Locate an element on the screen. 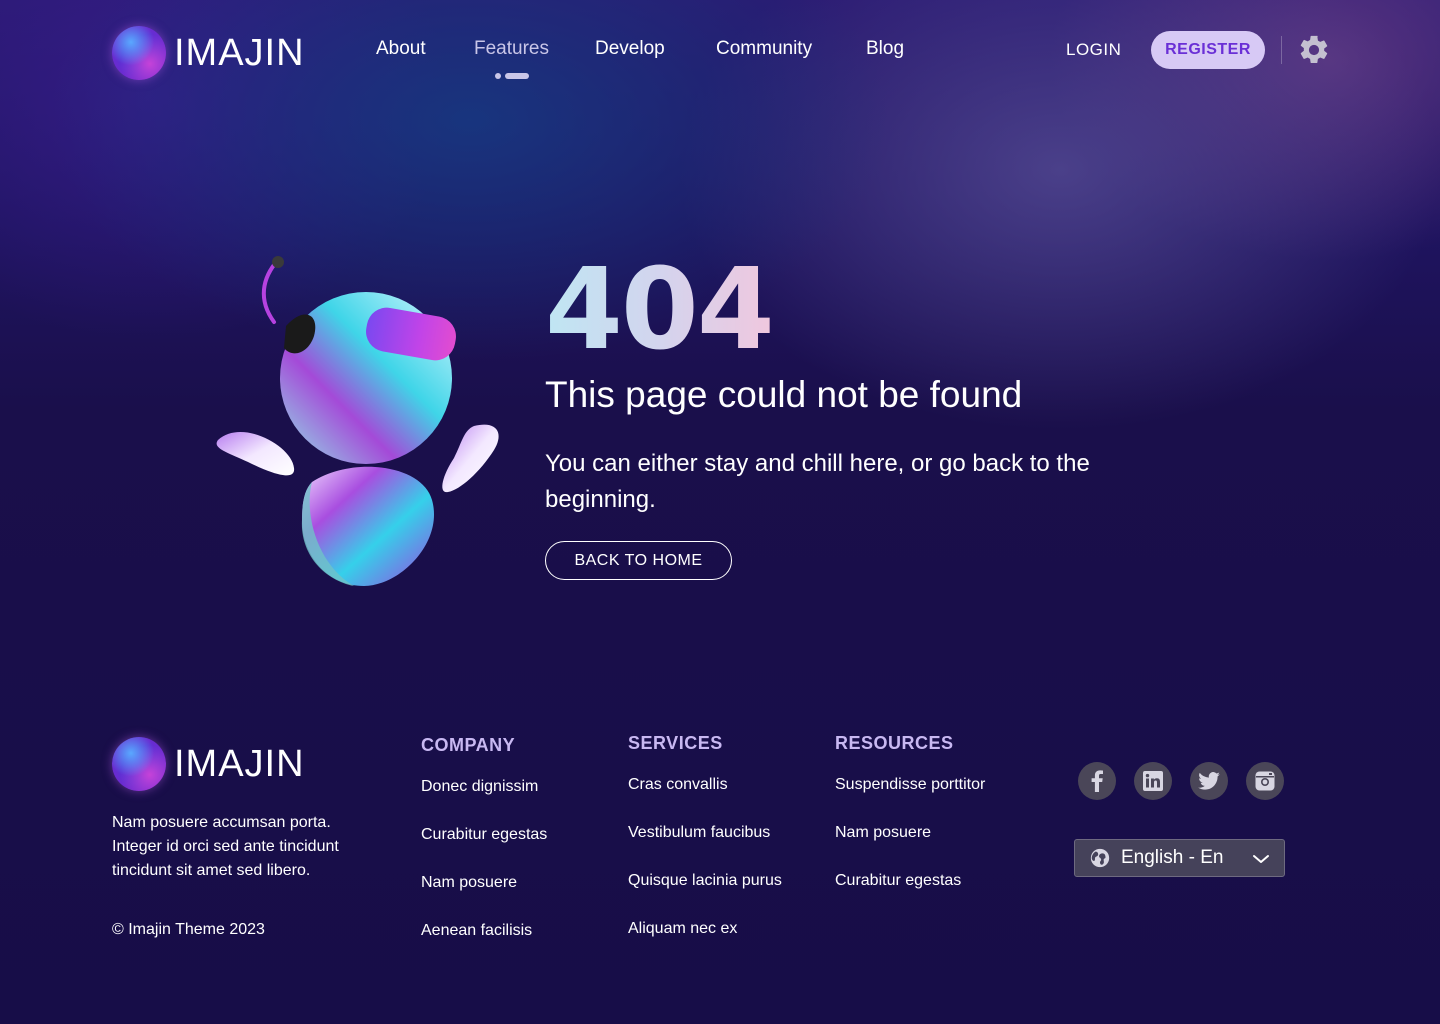 This screenshot has height=1024, width=1440. footer-brand-name: IMAJIN is located at coordinates (239, 763).